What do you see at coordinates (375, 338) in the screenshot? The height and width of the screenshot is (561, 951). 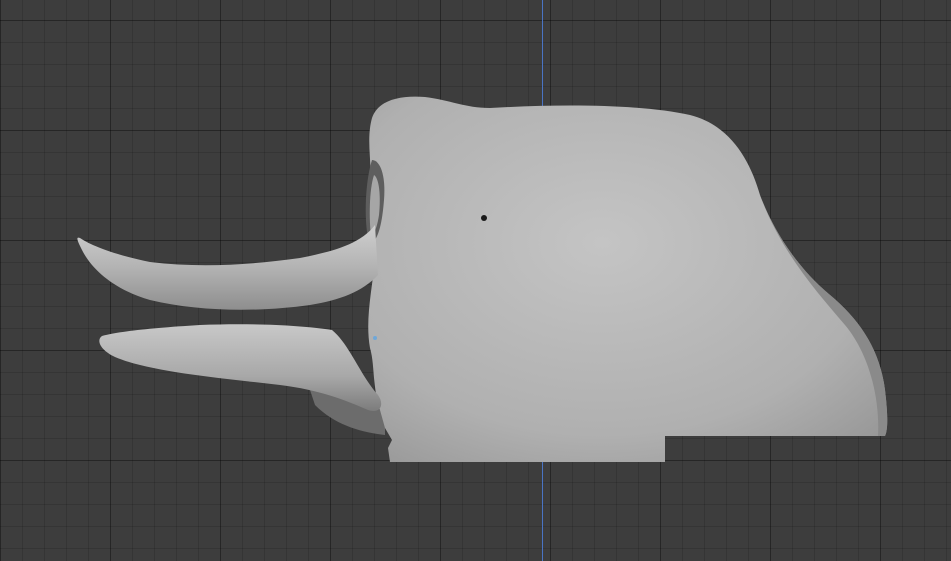 I see `vertex-dot` at bounding box center [375, 338].